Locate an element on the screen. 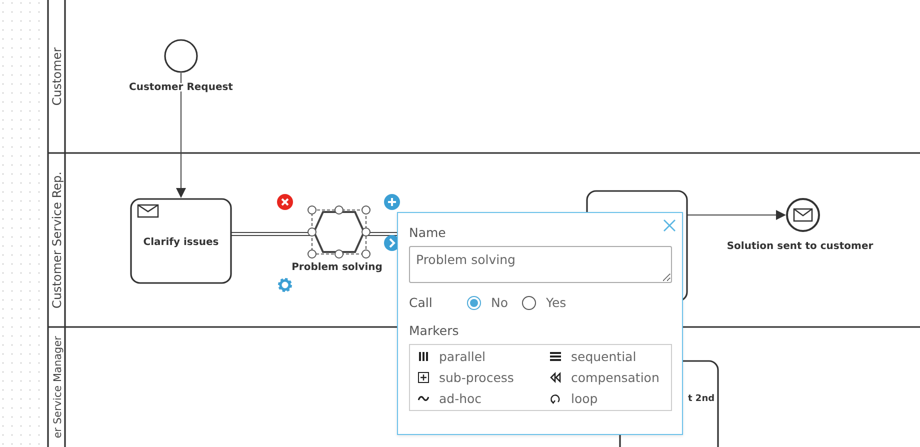 This screenshot has height=447, width=920. marker-option: compensation is located at coordinates (606, 377).